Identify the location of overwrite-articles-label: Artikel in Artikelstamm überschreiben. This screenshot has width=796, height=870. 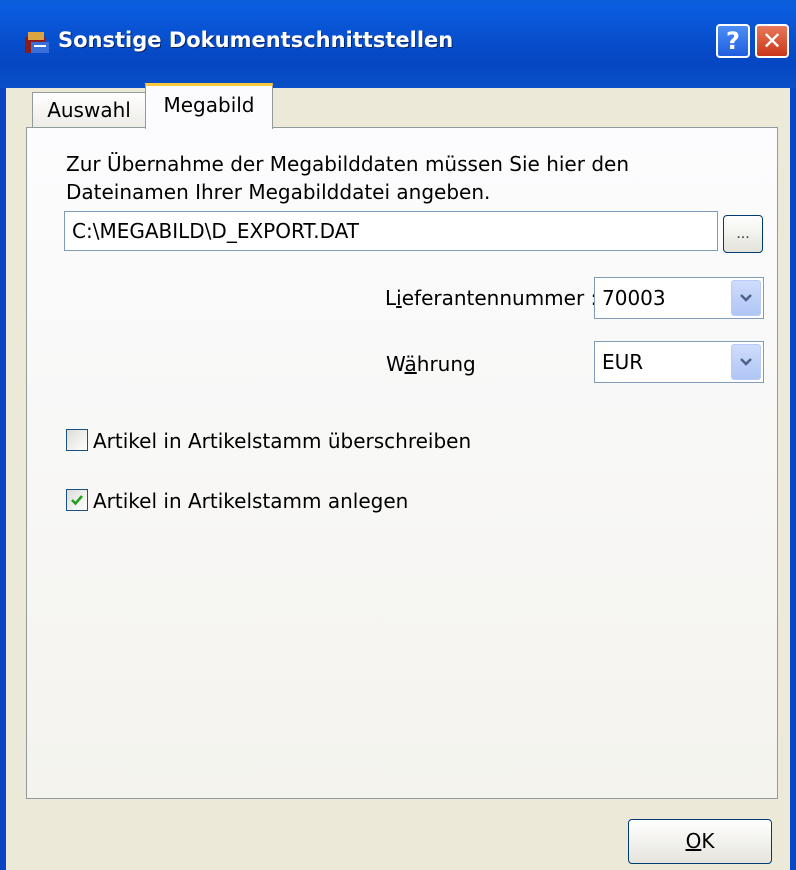
(282, 441).